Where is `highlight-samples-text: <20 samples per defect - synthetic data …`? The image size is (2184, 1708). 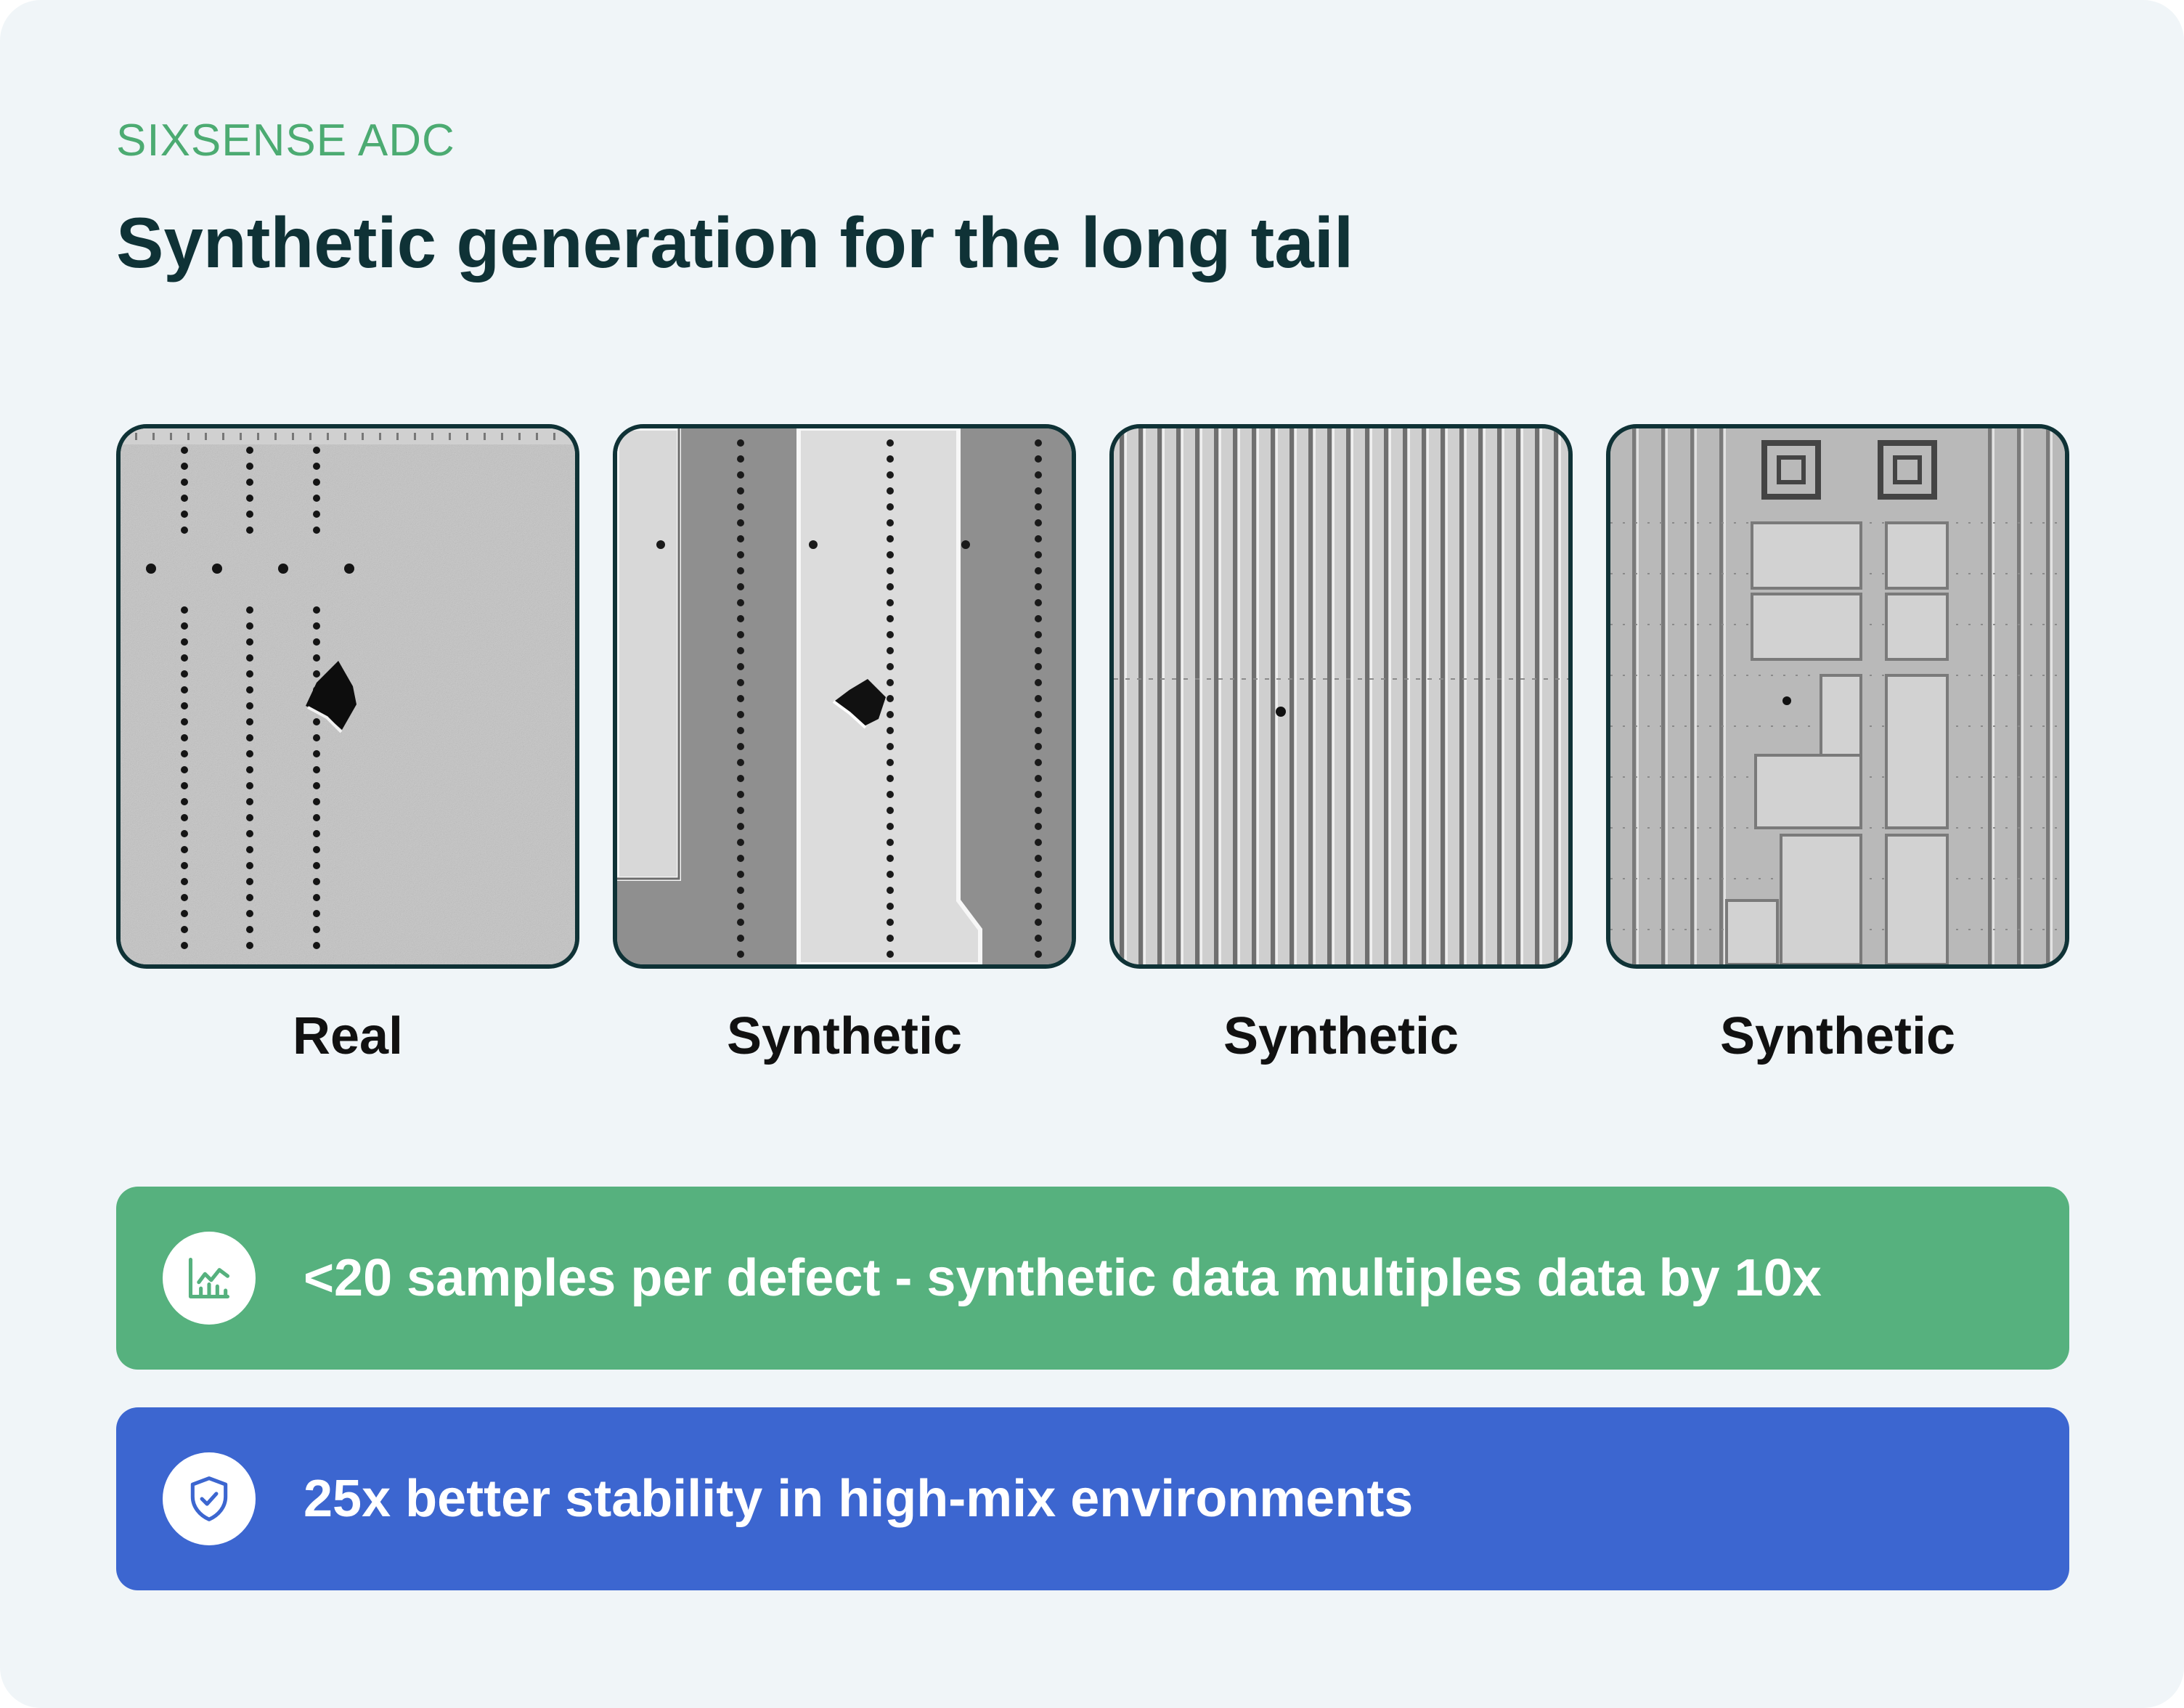
highlight-samples-text: <20 samples per defect - synthetic data … is located at coordinates (1062, 1278).